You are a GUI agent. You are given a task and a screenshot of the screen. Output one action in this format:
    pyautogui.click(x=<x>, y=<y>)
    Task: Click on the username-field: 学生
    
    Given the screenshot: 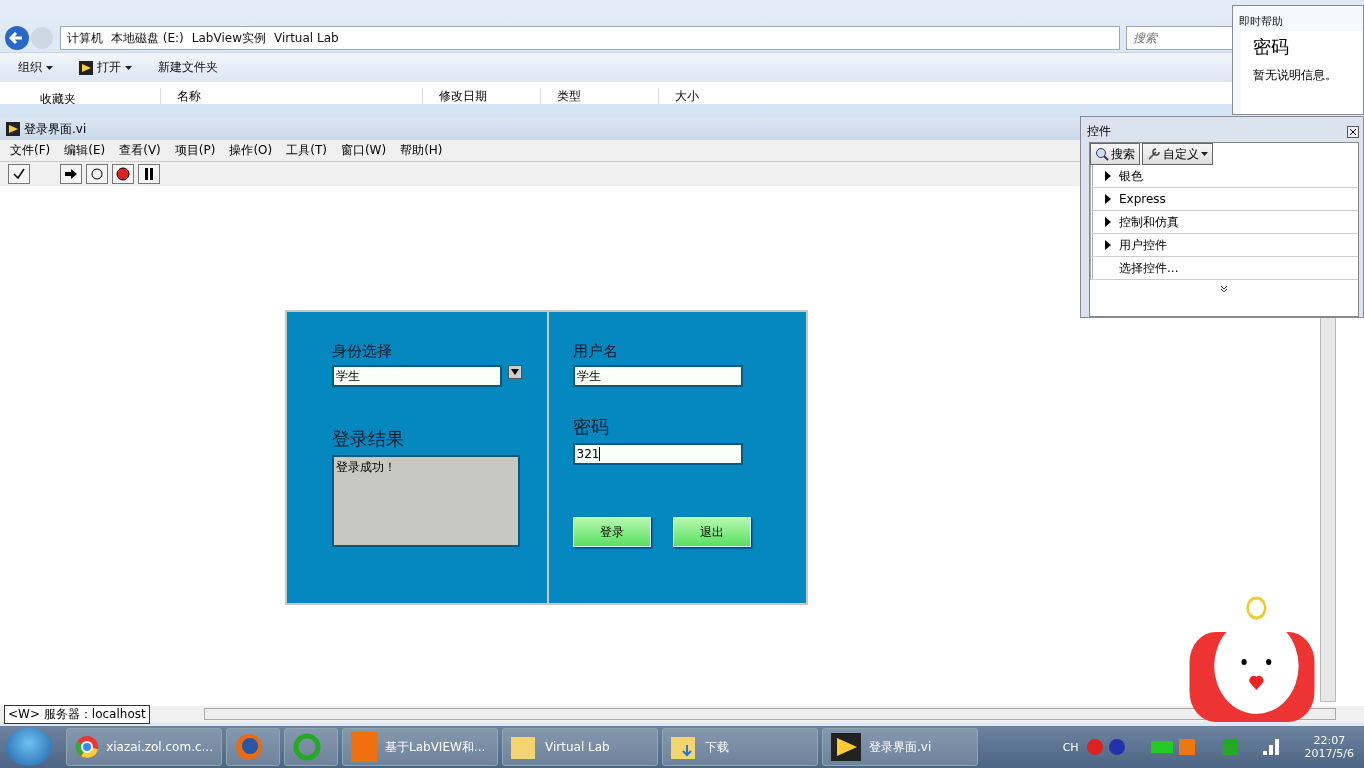 What is the action you would take?
    pyautogui.click(x=657, y=376)
    